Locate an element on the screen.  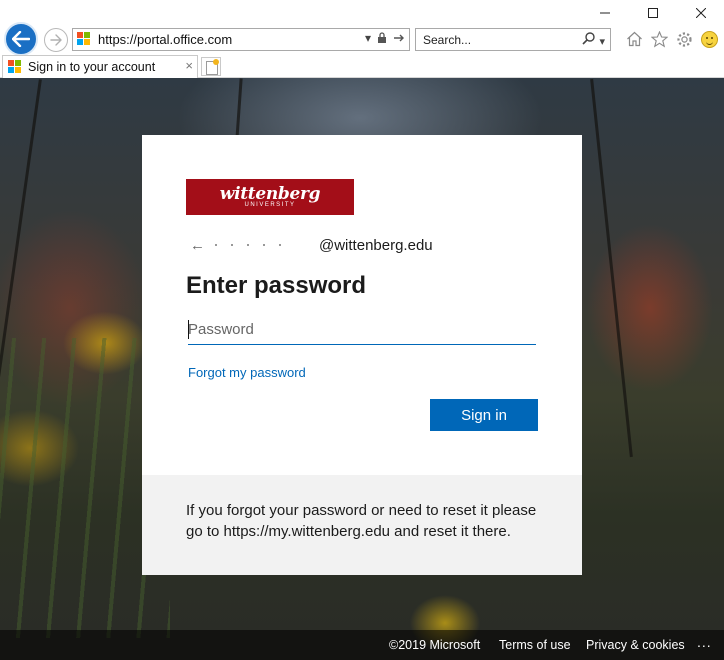
password-input is located at coordinates (362, 329).